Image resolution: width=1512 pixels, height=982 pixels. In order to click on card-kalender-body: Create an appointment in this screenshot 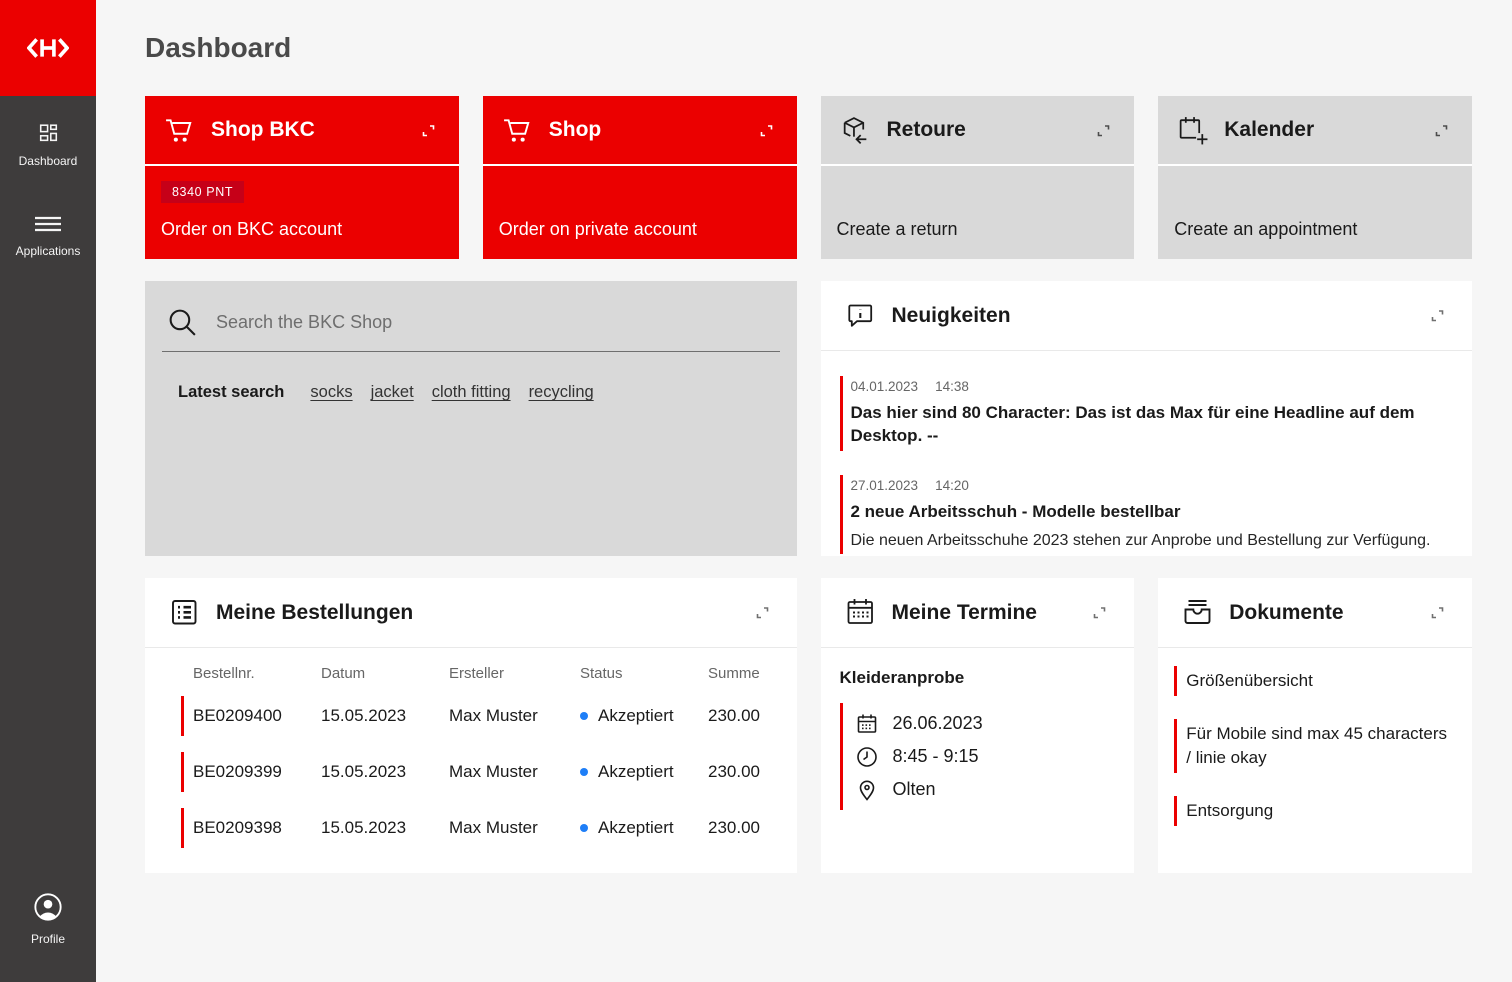, I will do `click(1315, 212)`.